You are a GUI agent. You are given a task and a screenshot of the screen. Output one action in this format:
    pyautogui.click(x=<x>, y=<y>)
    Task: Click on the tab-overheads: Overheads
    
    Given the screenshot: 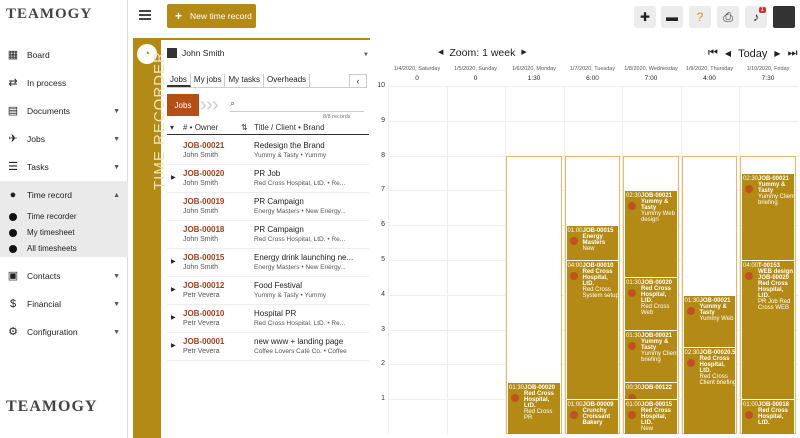 What is the action you would take?
    pyautogui.click(x=287, y=80)
    